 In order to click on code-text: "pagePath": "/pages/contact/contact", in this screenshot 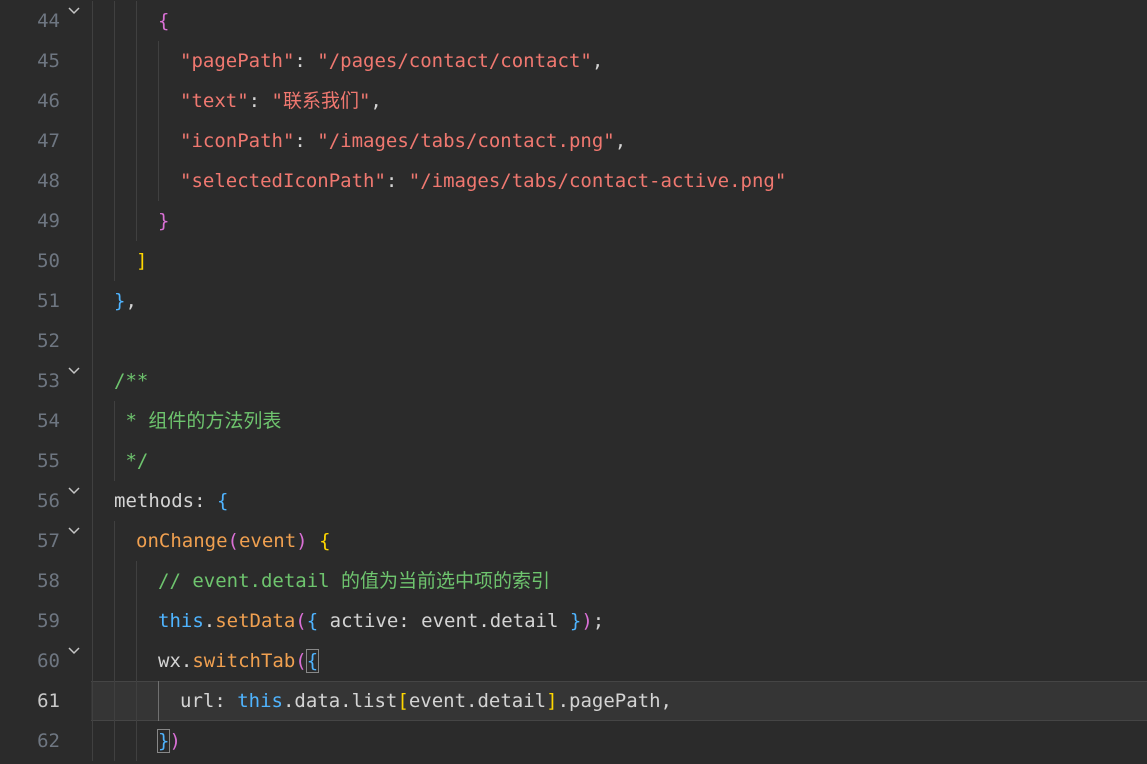, I will do `click(391, 61)`.